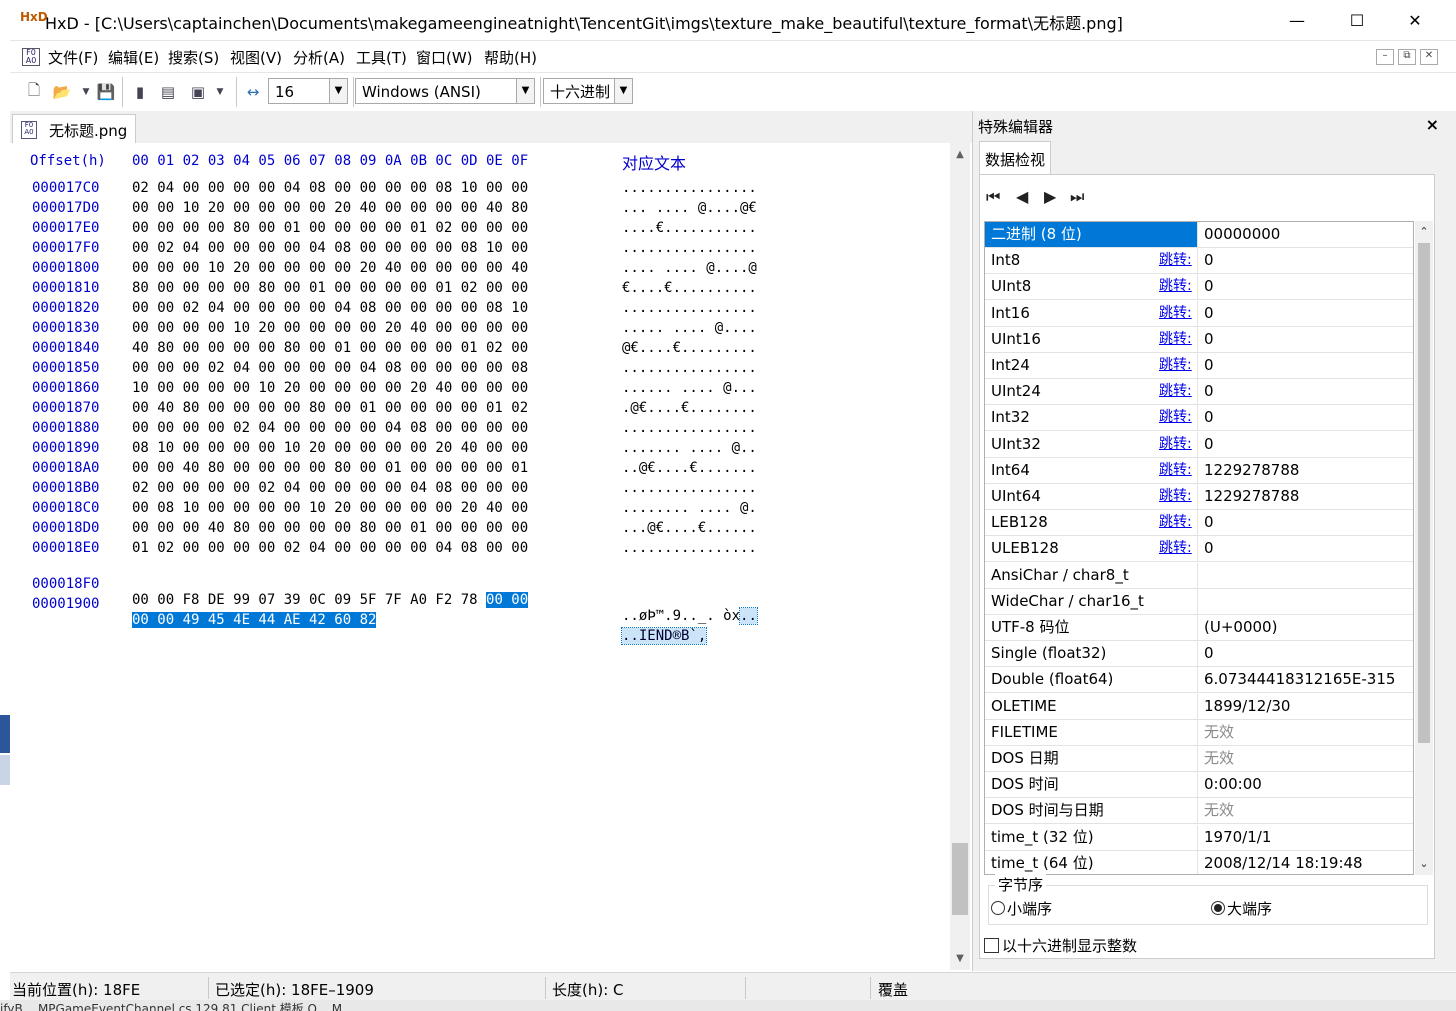 The width and height of the screenshot is (1456, 1011). Describe the element at coordinates (1199, 759) in the screenshot. I see `inspector-row: DOS 日期 无效` at that location.